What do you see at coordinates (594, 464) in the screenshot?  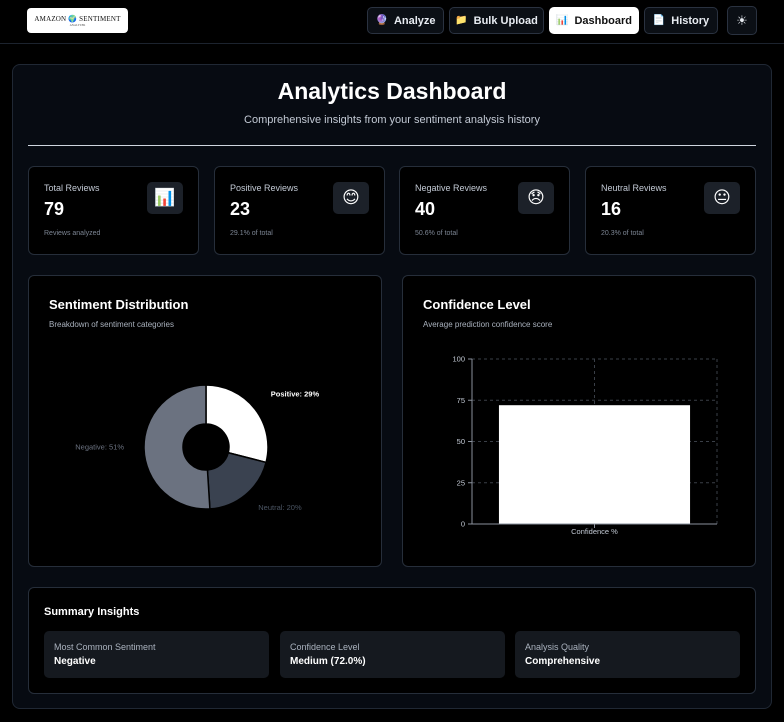 I see `bar-confidence` at bounding box center [594, 464].